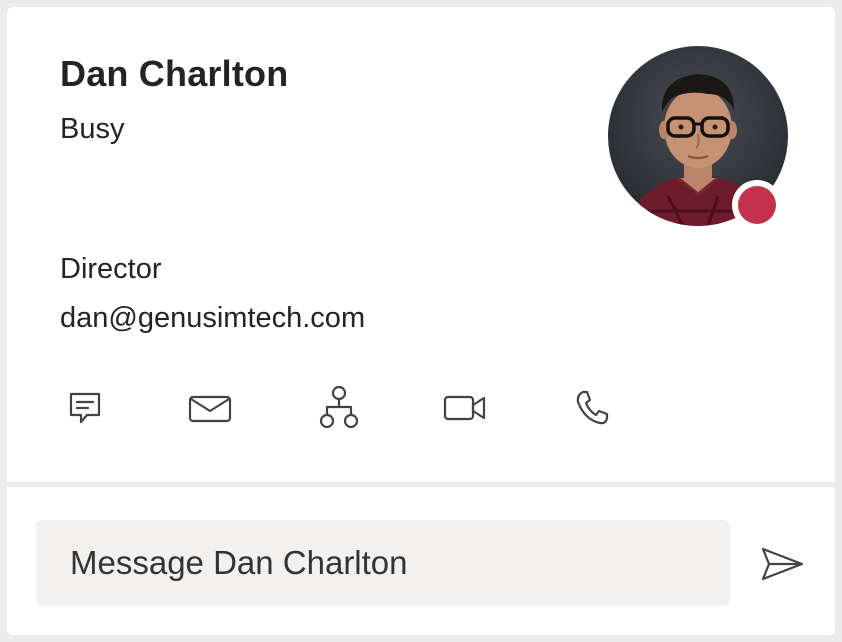 This screenshot has height=642, width=842. Describe the element at coordinates (212, 318) in the screenshot. I see `email-address: dan@genusimtech.com` at that location.